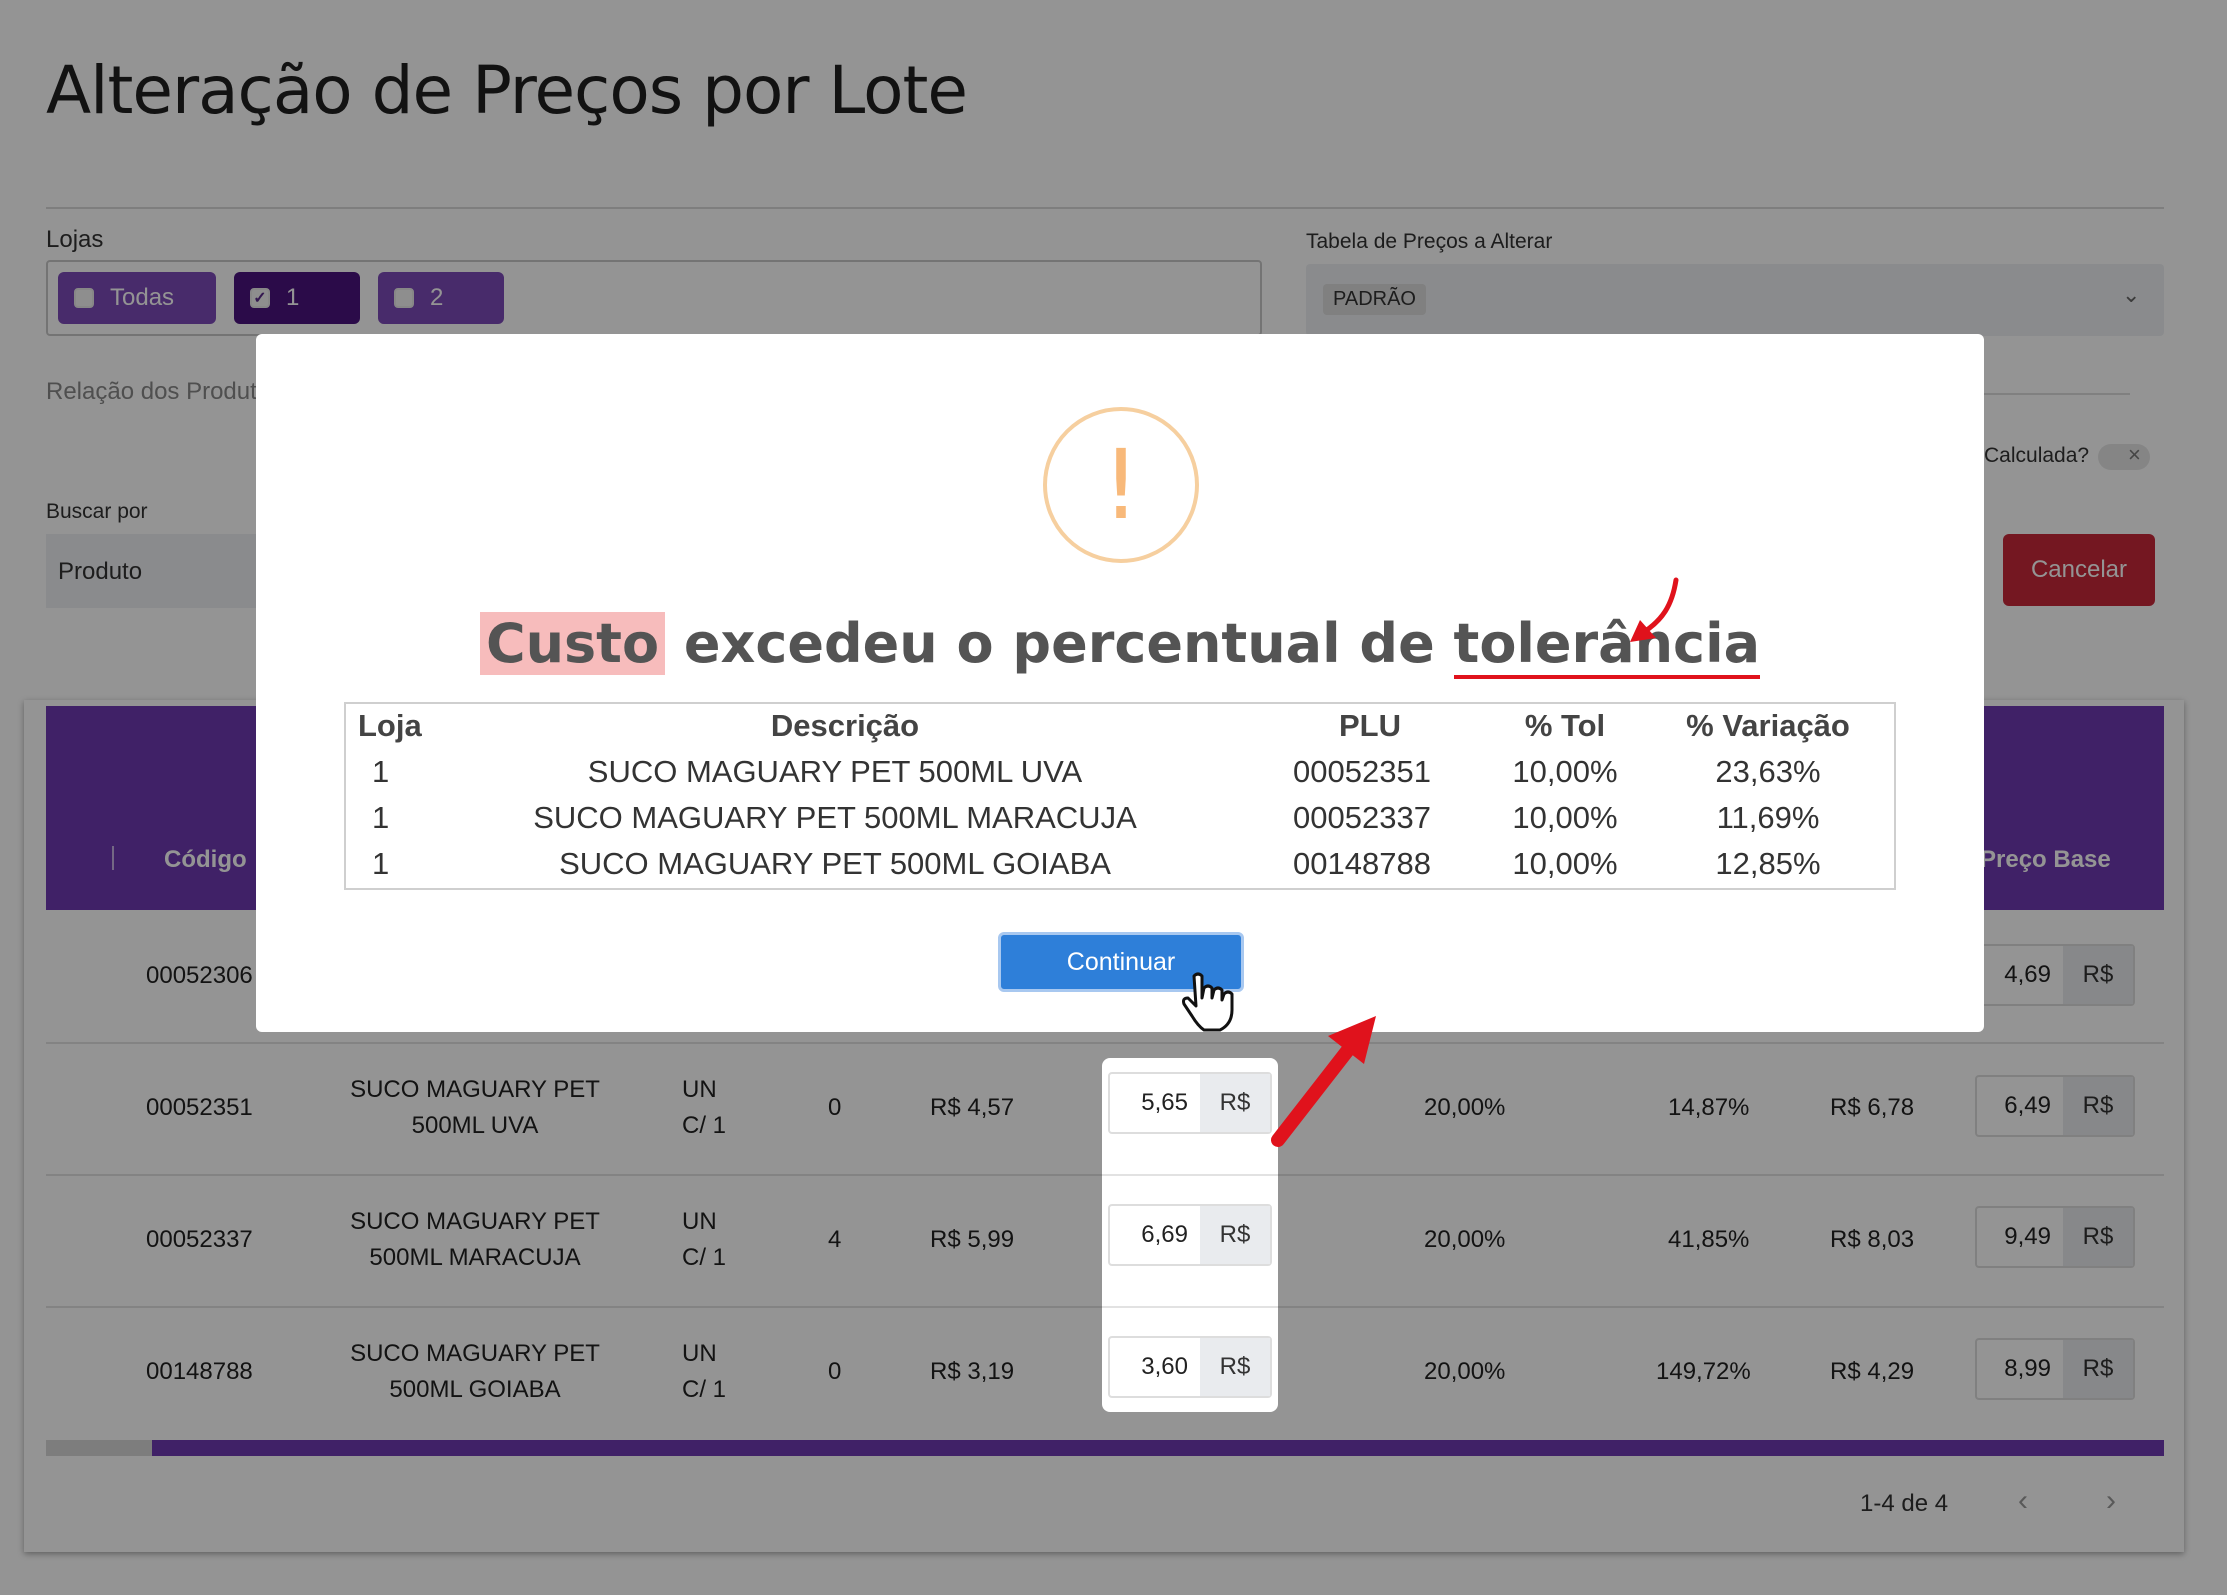 The width and height of the screenshot is (2227, 1595). Describe the element at coordinates (1164, 1102) in the screenshot. I see `new-cost-value: 5,65` at that location.